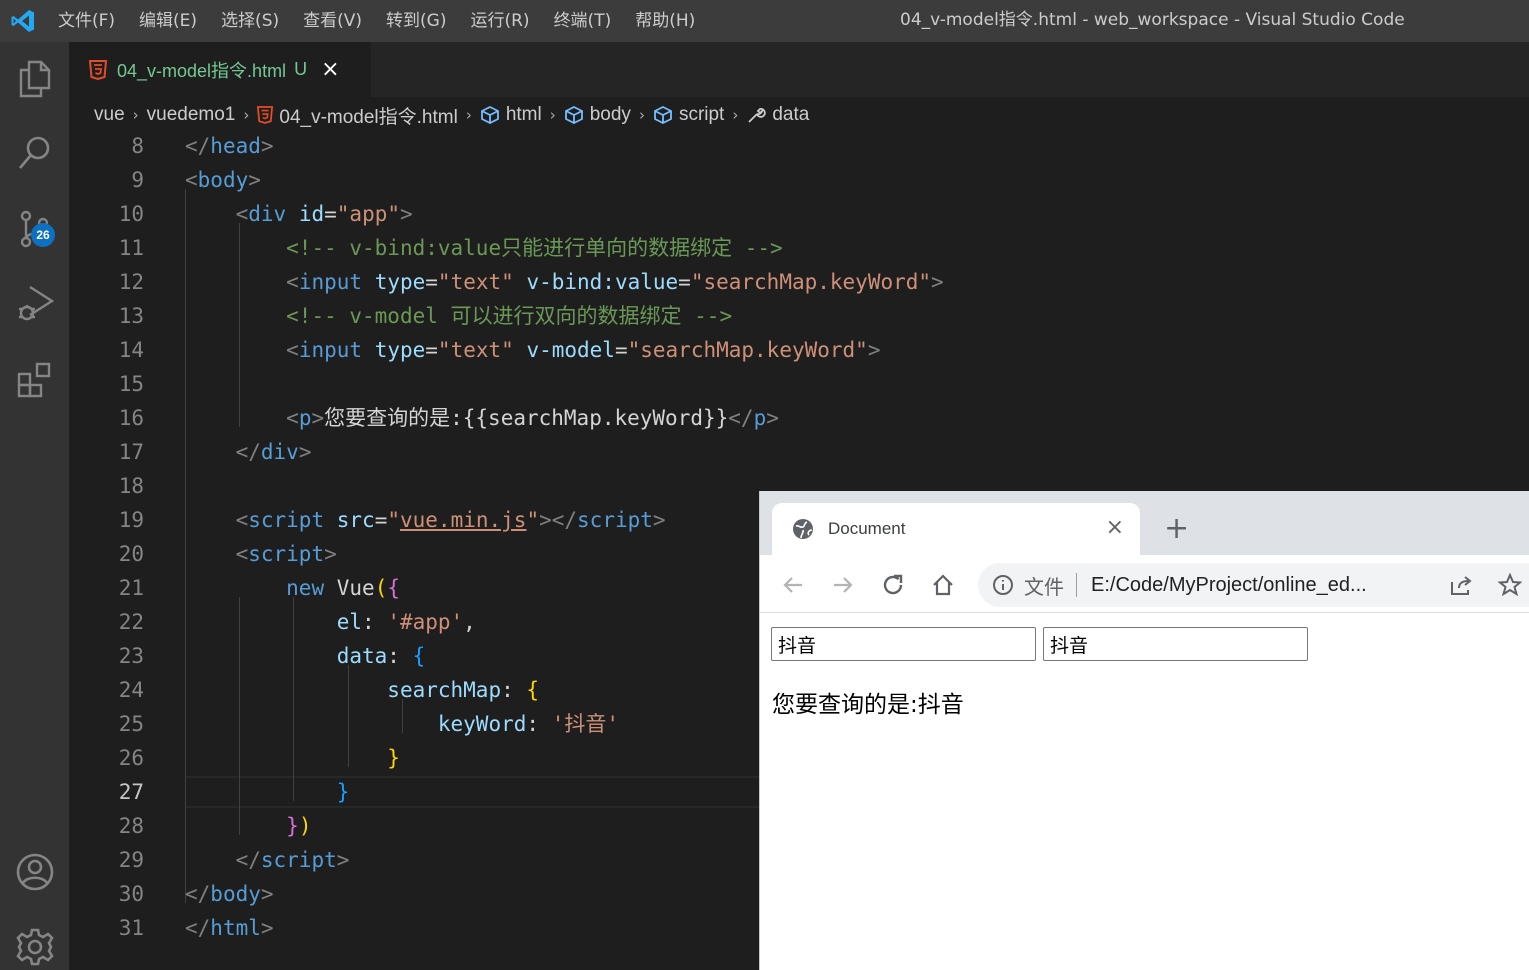 This screenshot has width=1529, height=970. I want to click on tab-filename: 04_v-model指令.html, so click(202, 70).